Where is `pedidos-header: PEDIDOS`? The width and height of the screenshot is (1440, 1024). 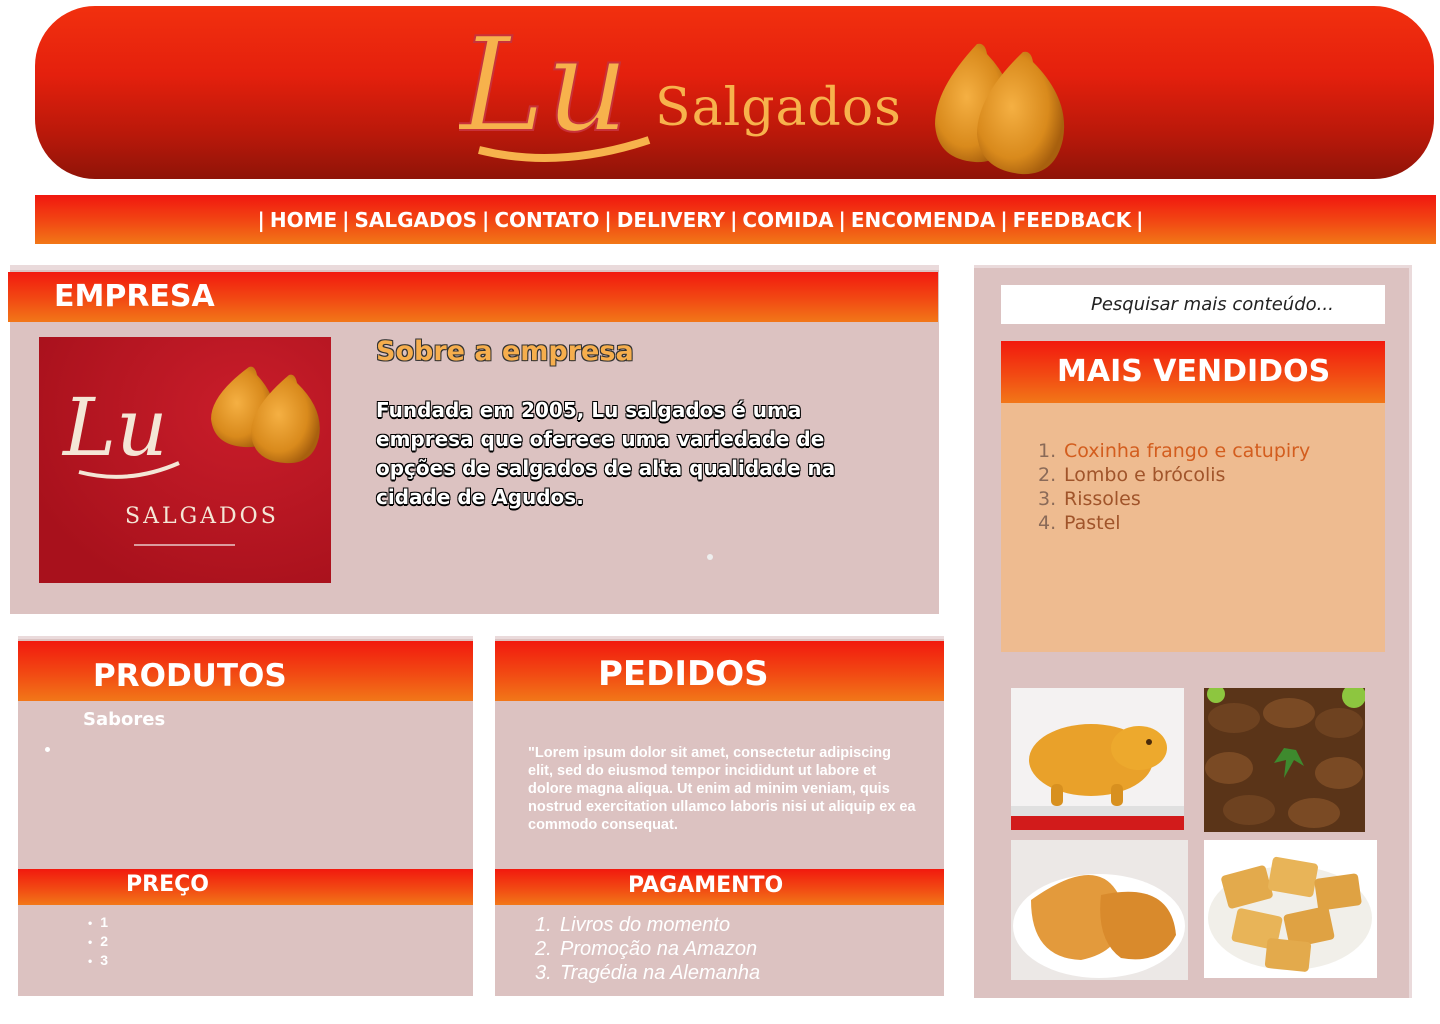
pedidos-header: PEDIDOS is located at coordinates (719, 671).